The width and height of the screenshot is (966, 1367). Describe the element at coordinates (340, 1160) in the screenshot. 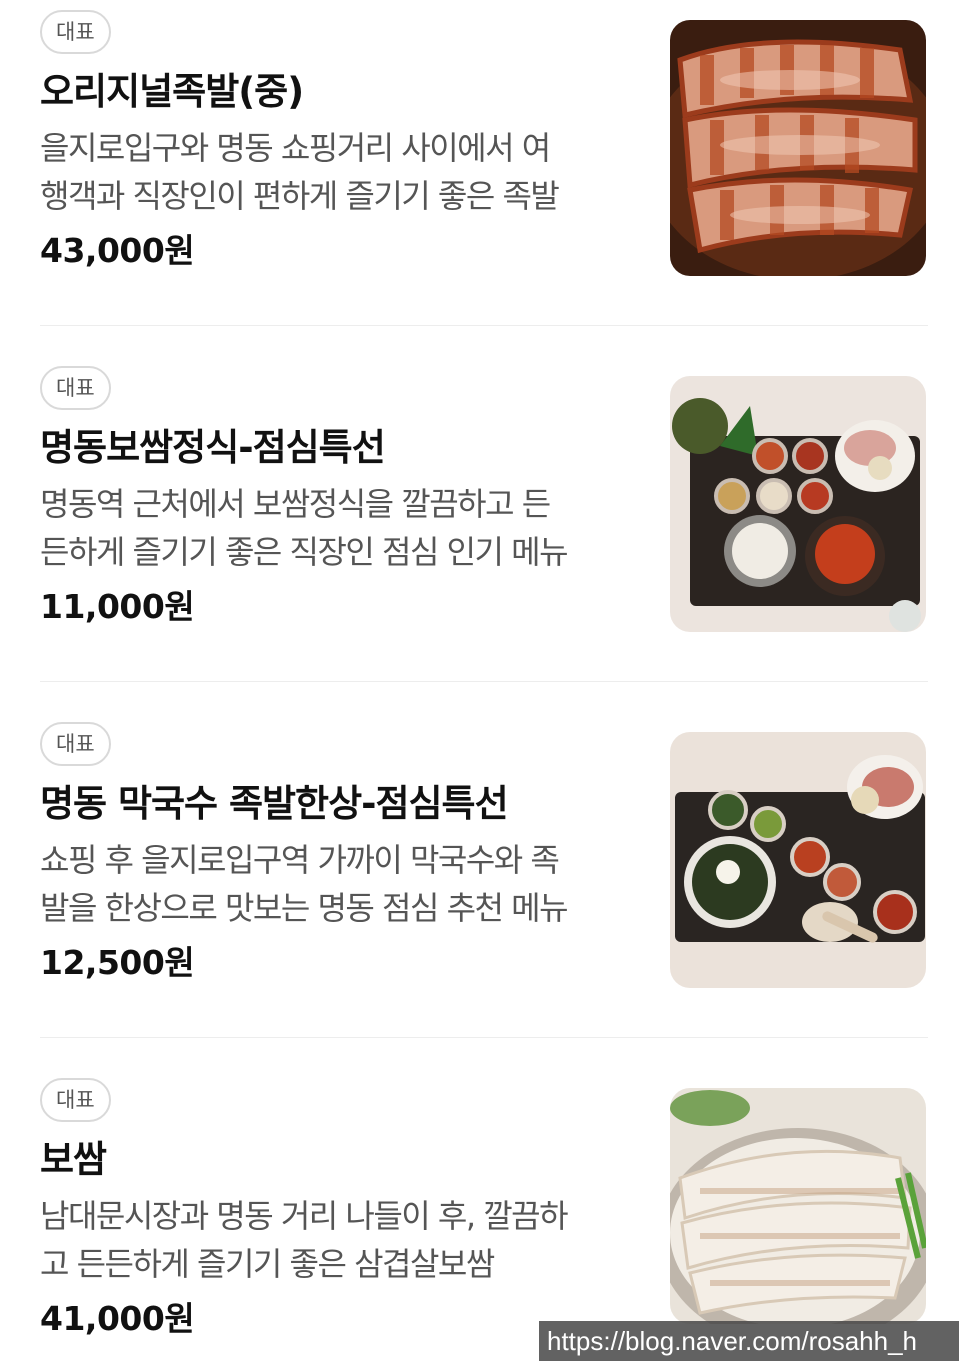

I see `menu-item-title: 보쌈` at that location.